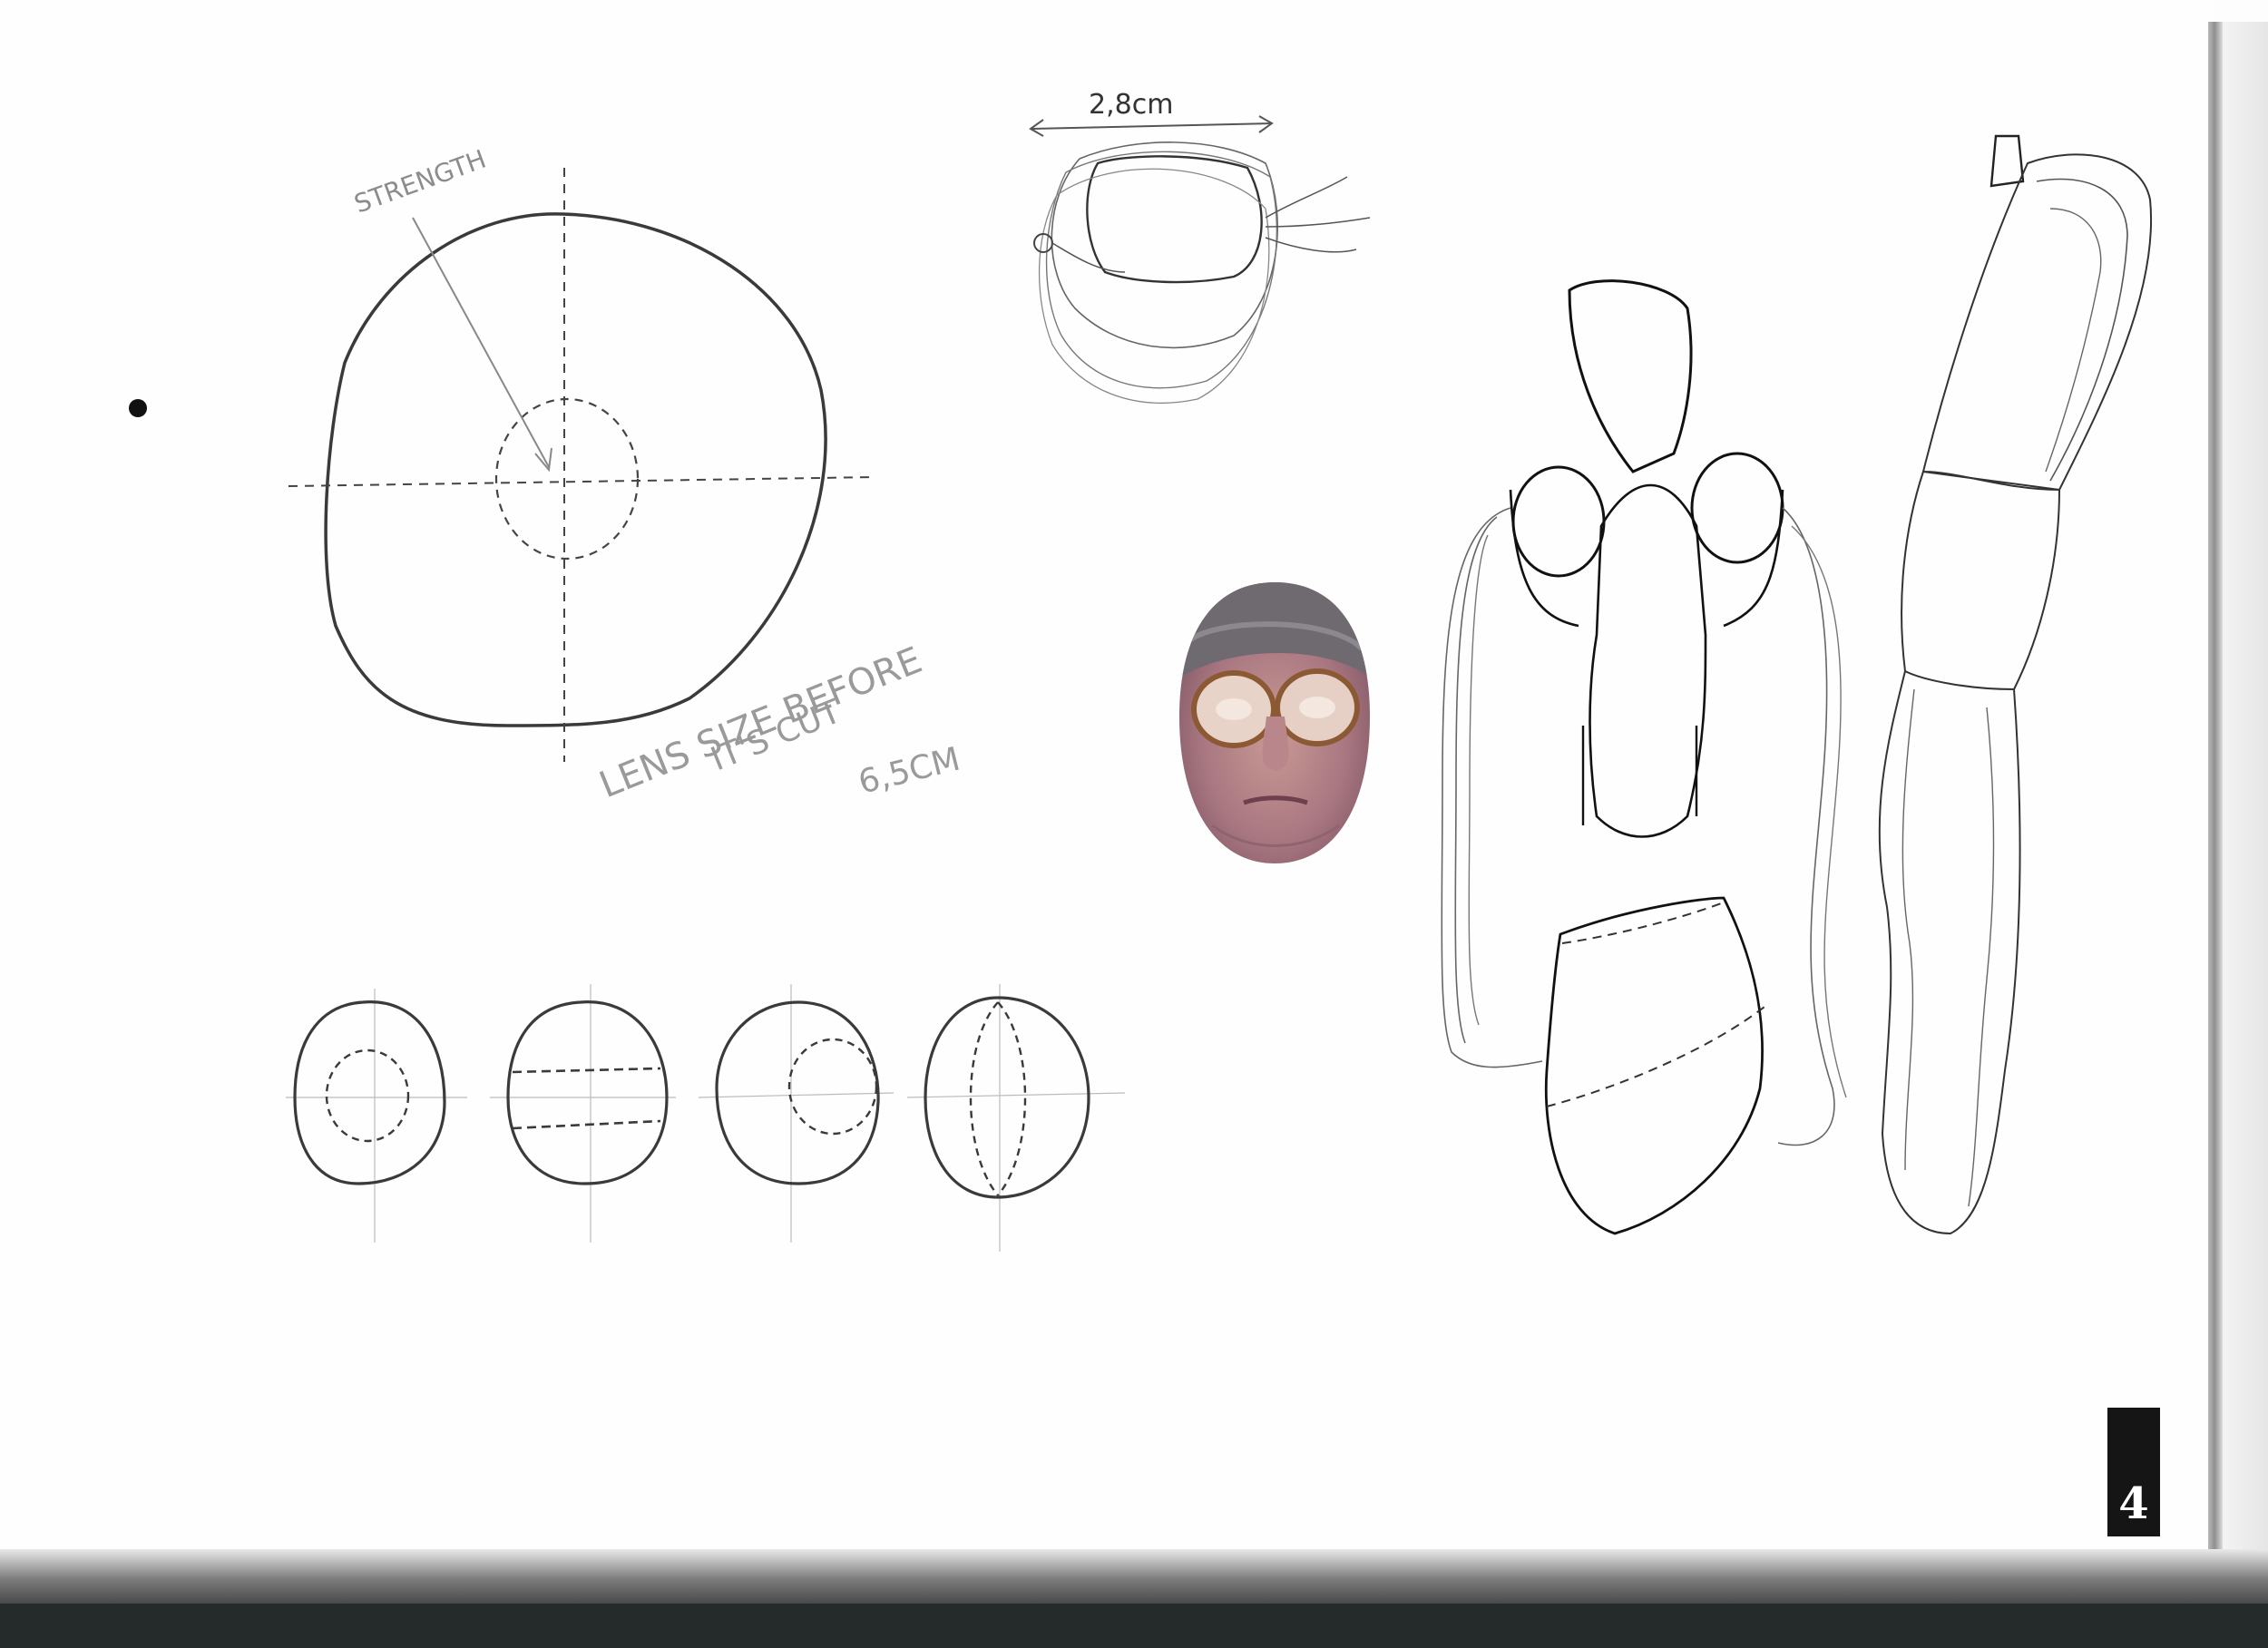 The width and height of the screenshot is (2268, 1648). I want to click on collage-face-cutout, so click(1275, 723).